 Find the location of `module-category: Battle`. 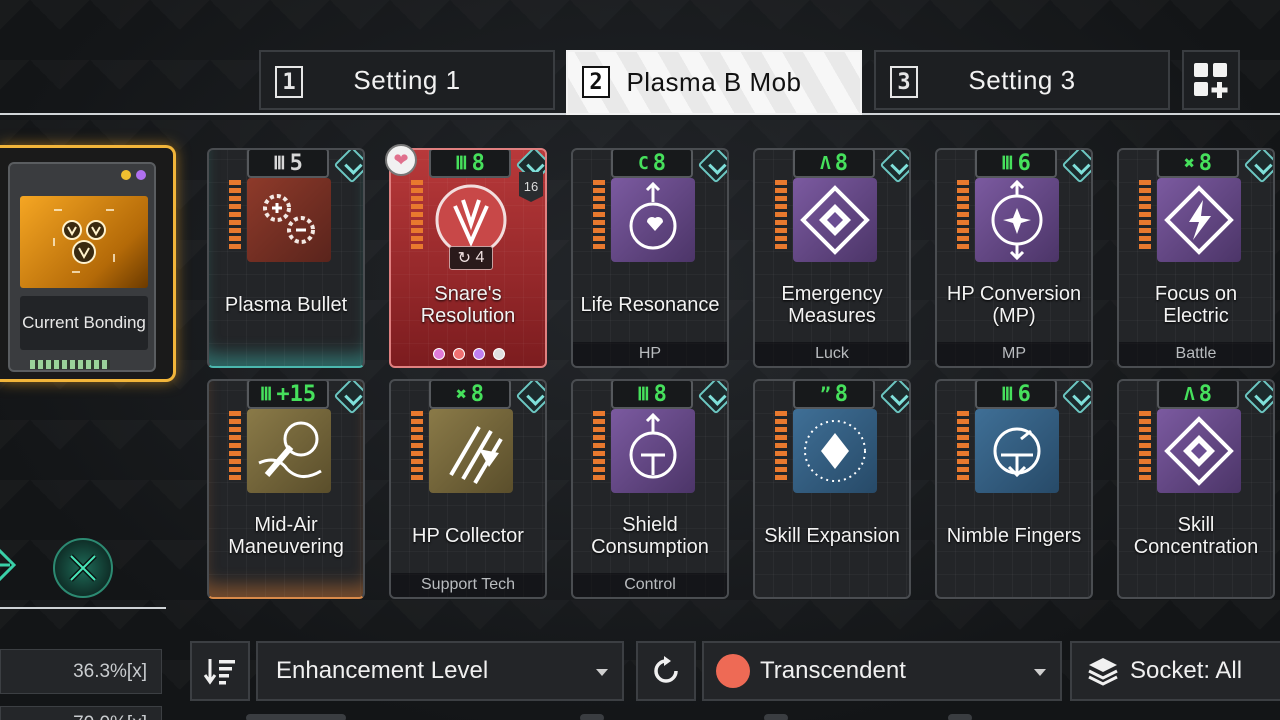

module-category: Battle is located at coordinates (1196, 354).